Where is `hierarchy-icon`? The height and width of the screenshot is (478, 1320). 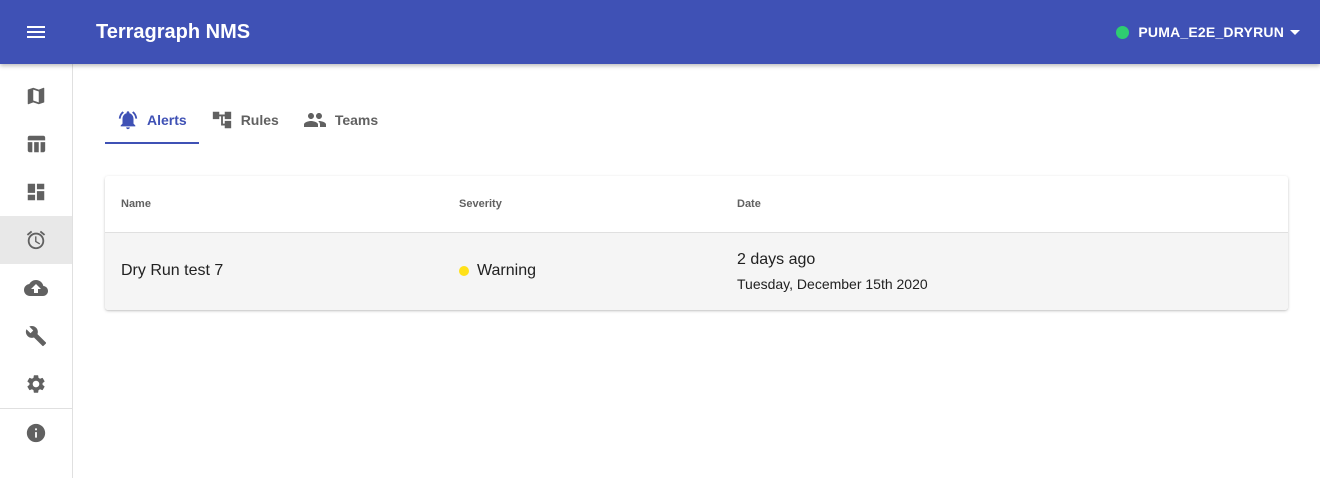 hierarchy-icon is located at coordinates (222, 120).